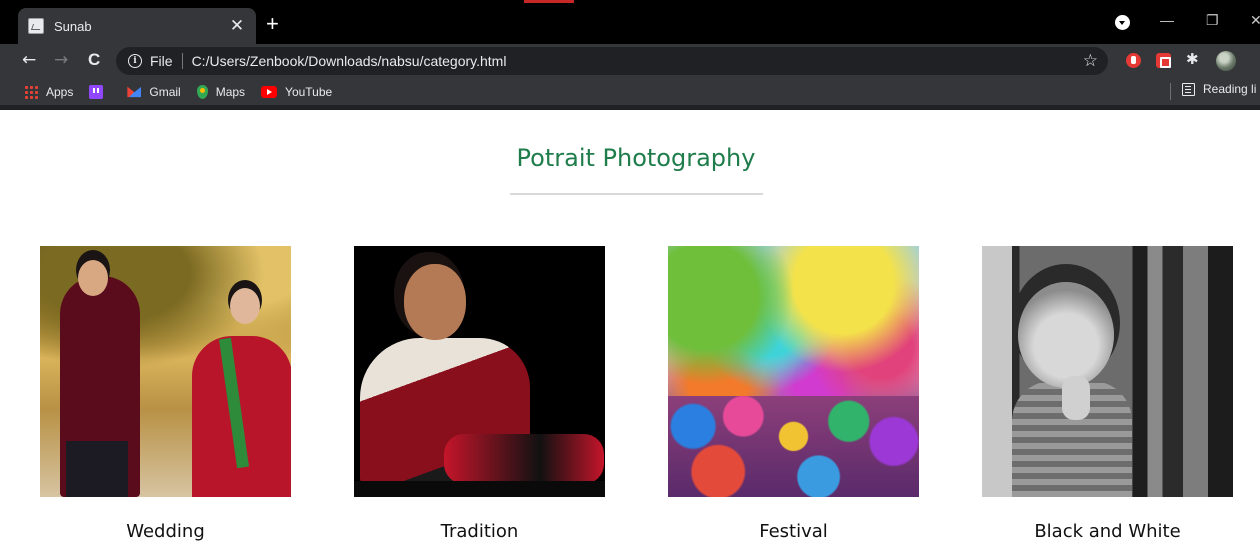  What do you see at coordinates (1255, 20) in the screenshot?
I see `window-close-button: ✕` at bounding box center [1255, 20].